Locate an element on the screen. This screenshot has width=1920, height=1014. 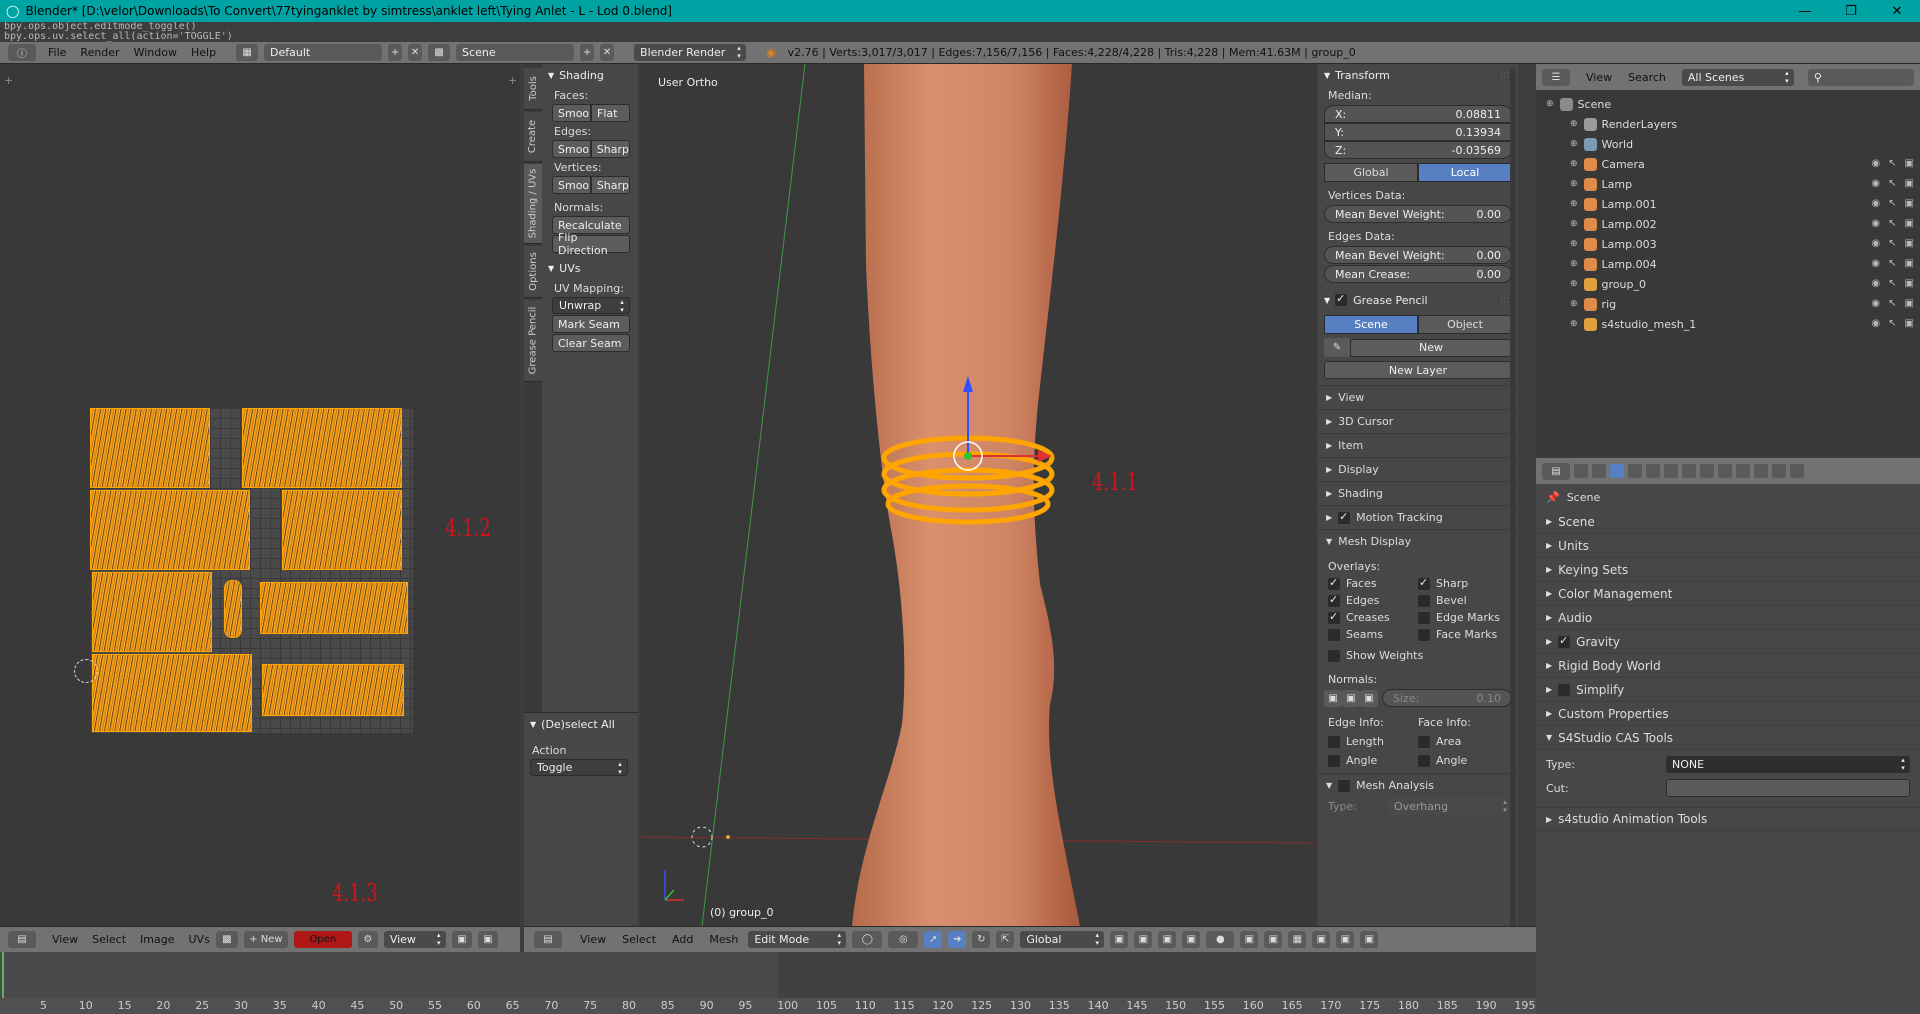
panel-view: View is located at coordinates (1418, 397).